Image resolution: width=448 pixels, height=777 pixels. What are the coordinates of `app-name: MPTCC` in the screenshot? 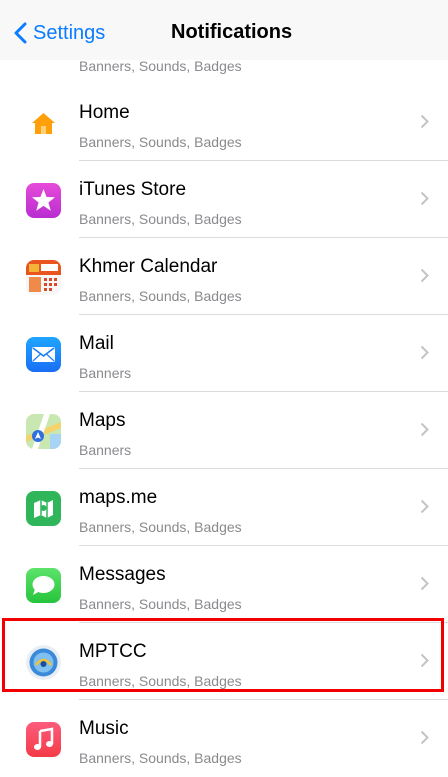 It's located at (113, 651).